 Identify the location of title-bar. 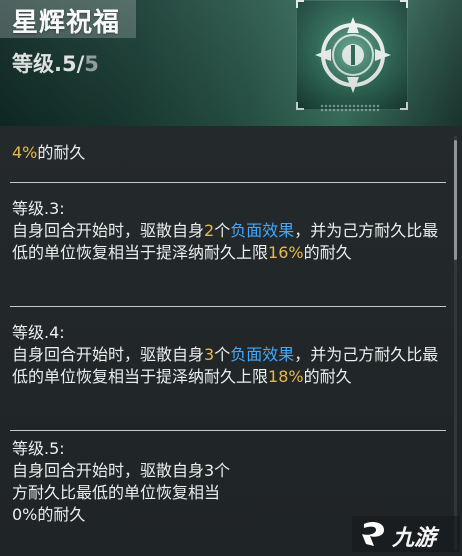
(68, 19).